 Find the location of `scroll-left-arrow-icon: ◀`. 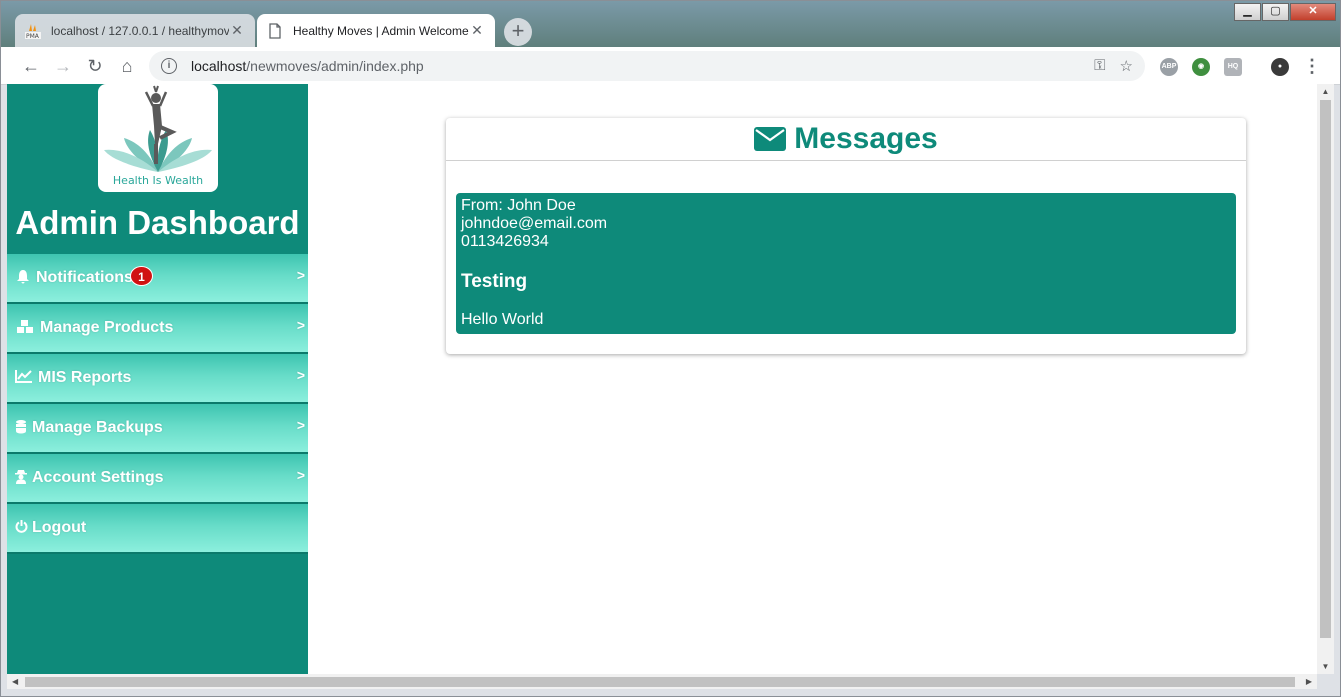

scroll-left-arrow-icon: ◀ is located at coordinates (15, 681).